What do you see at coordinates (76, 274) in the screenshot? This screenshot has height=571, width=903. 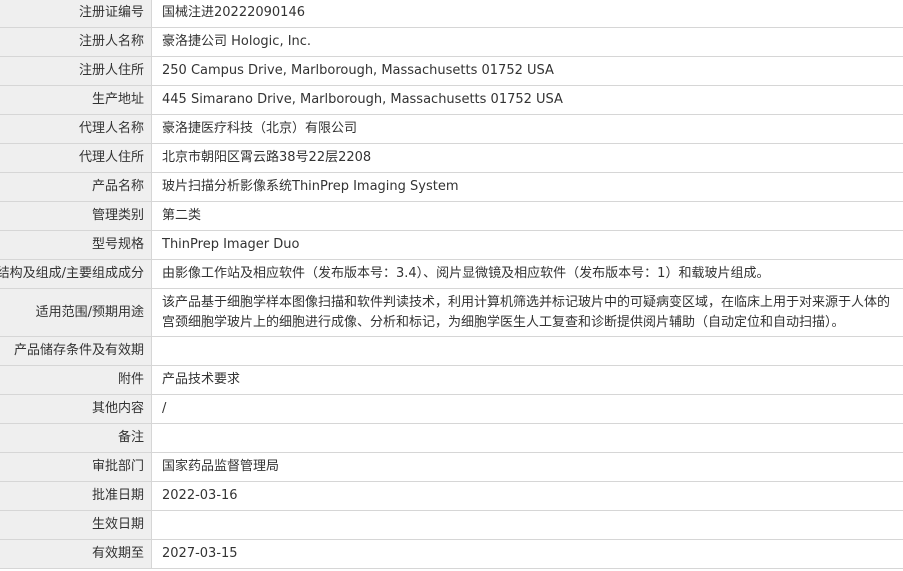 I see `field-label-structure-composition: 结构及组成/主要组成成分` at bounding box center [76, 274].